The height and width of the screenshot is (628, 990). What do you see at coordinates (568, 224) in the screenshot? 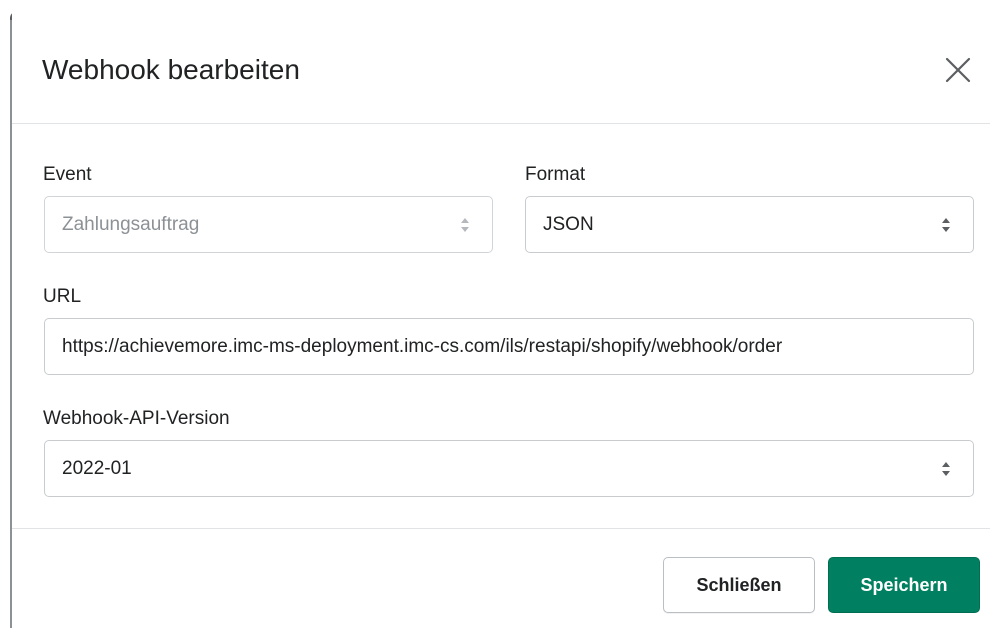
I see `format-select-value: JSON` at bounding box center [568, 224].